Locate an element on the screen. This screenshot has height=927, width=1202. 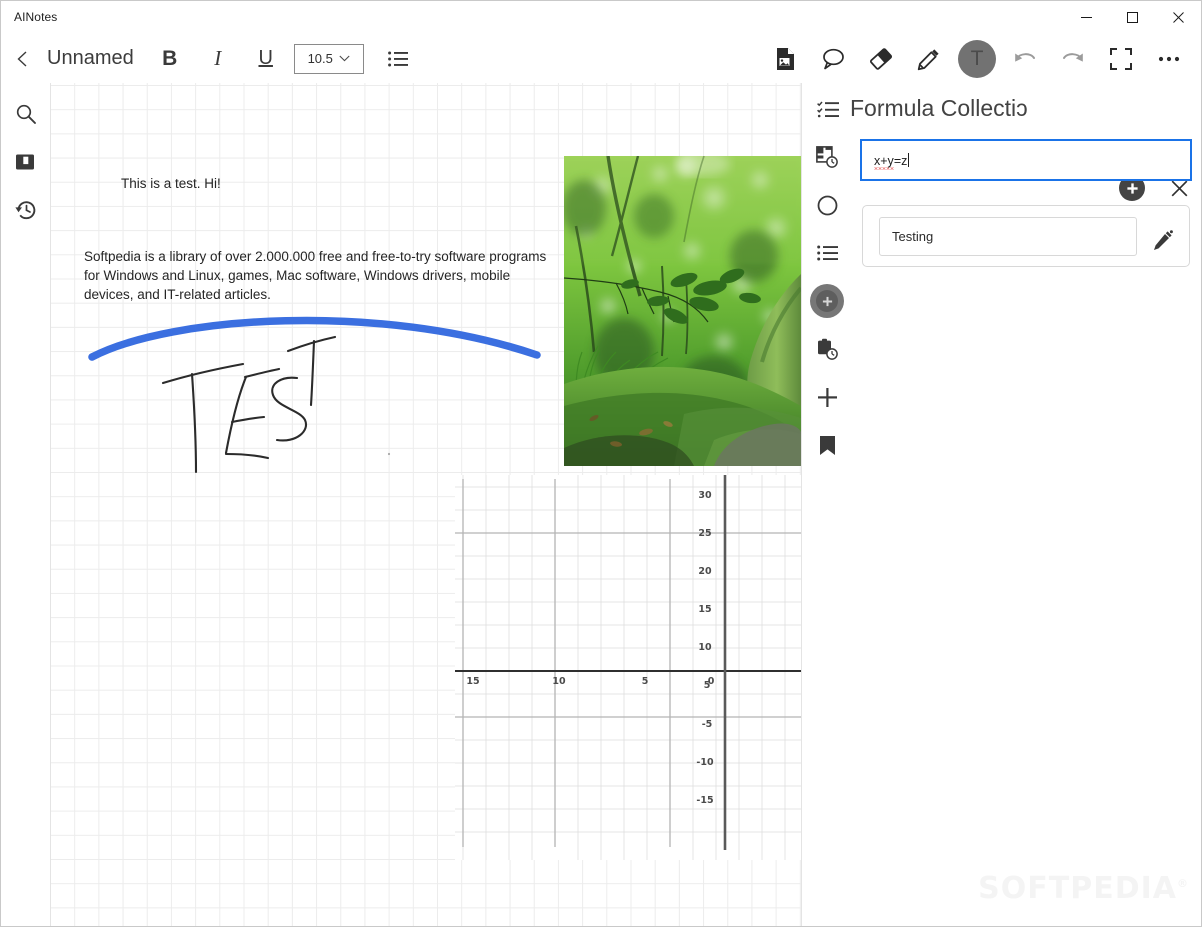
panel-item-clipboard-history is located at coordinates (827, 349).